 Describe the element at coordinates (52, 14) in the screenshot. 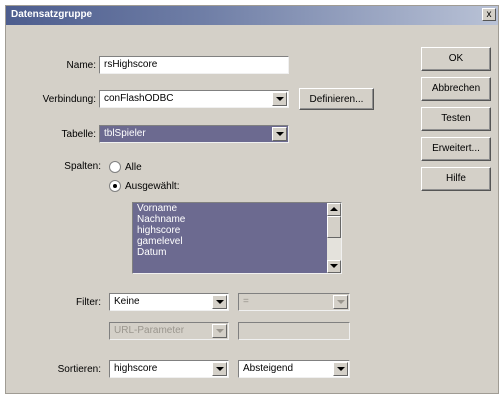

I see `window-title: Datensatzgruppe` at that location.